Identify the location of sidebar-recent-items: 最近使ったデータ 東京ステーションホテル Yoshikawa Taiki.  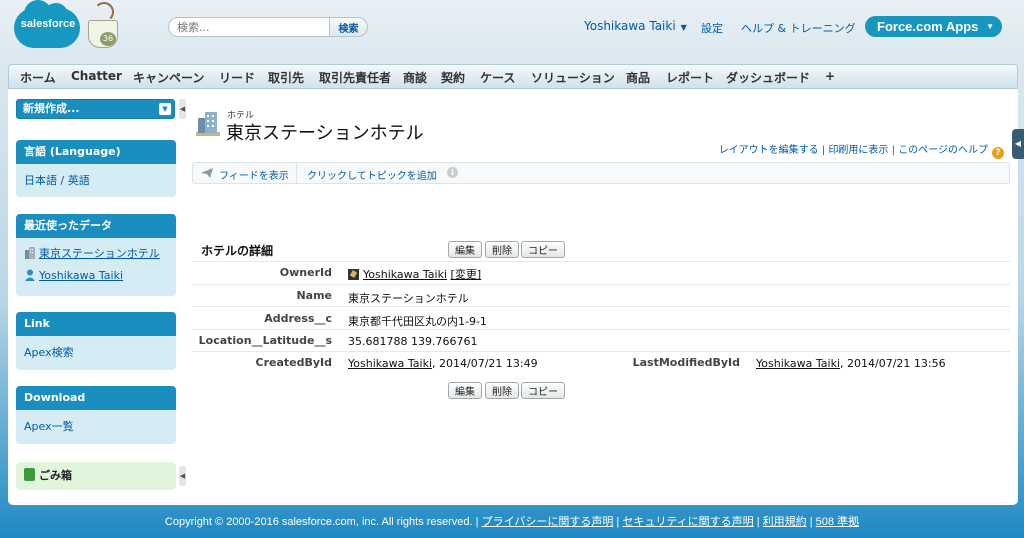
(96, 255).